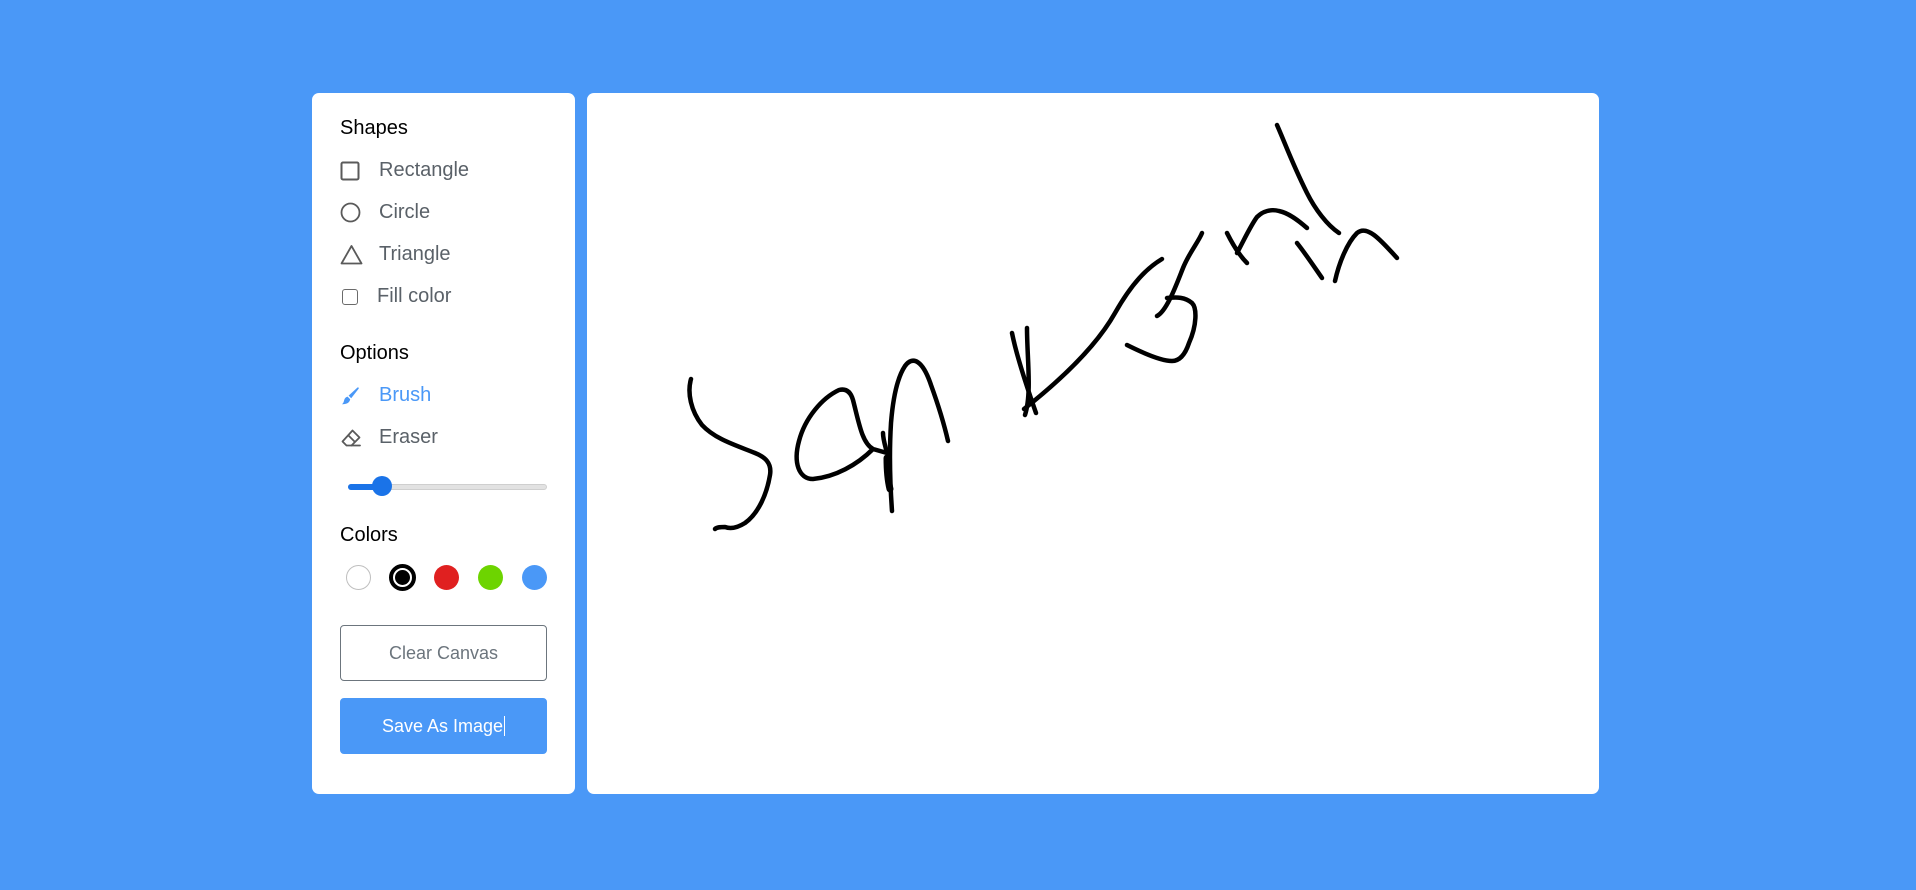 This screenshot has height=890, width=1916. What do you see at coordinates (1179, 274) in the screenshot?
I see `stroke-o` at bounding box center [1179, 274].